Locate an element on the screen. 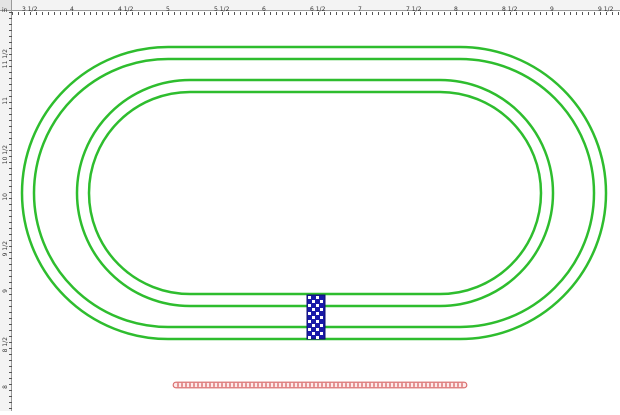 The width and height of the screenshot is (620, 415). ruler-left-ticks: 11 1/2 11 10 1/2 10 9 1/2 9 8 1/2 8 is located at coordinates (7, 210).